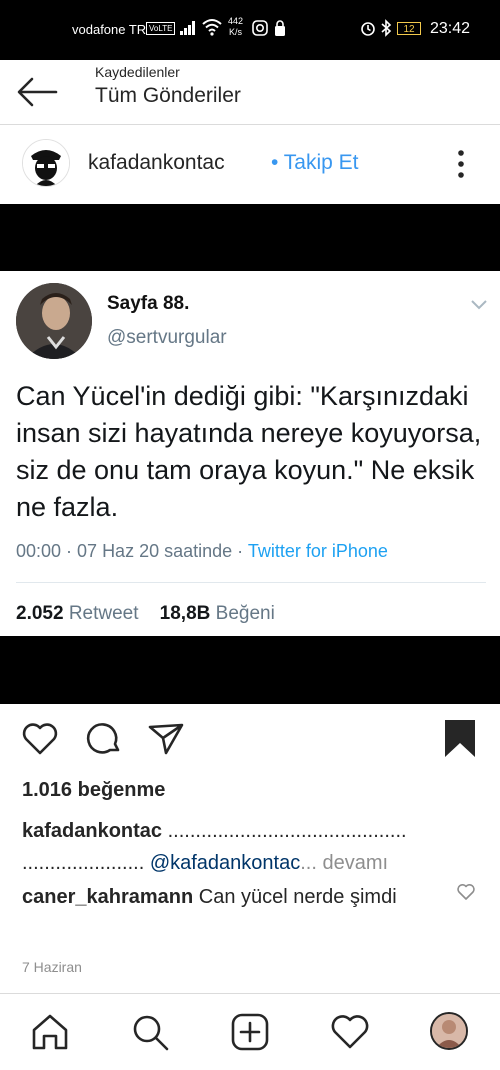  Describe the element at coordinates (132, 551) in the screenshot. I see `tweet-timestamp: 00:00 · 07 Haz 20 saatinde ·` at that location.